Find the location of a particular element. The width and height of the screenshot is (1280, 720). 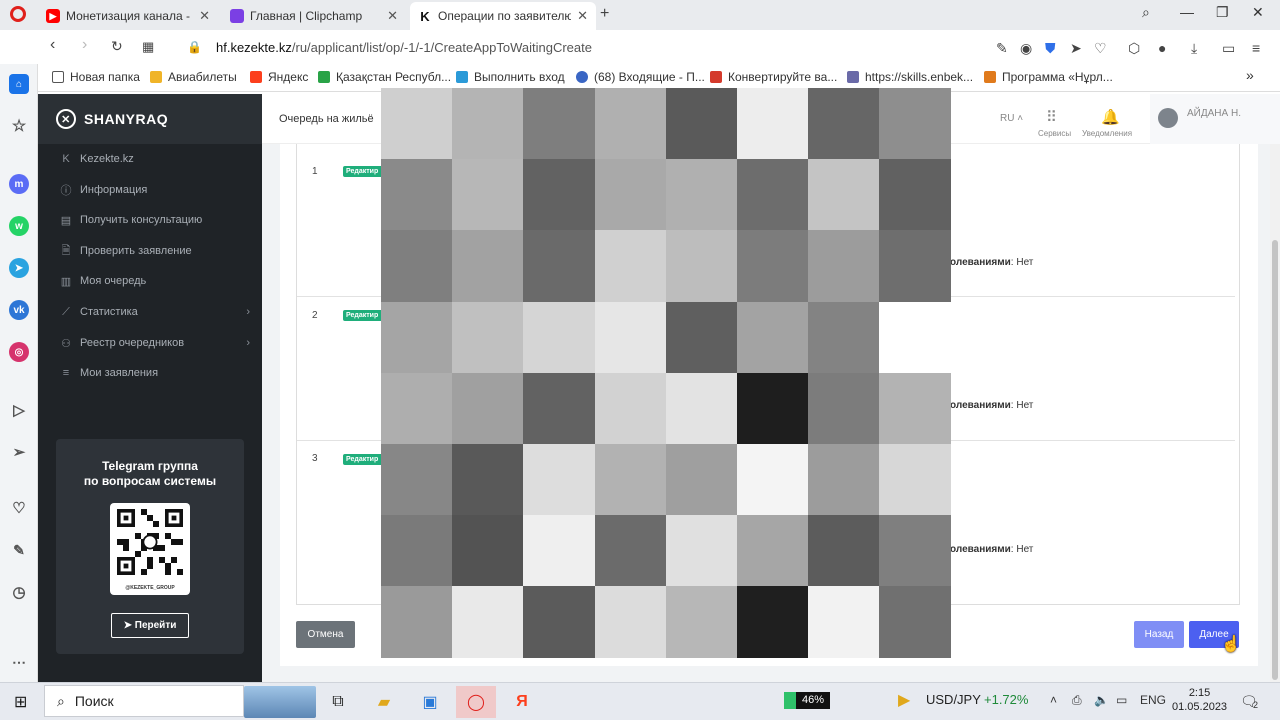

sidebar-item-queue: ▥ Моя очередь is located at coordinates (155, 281).